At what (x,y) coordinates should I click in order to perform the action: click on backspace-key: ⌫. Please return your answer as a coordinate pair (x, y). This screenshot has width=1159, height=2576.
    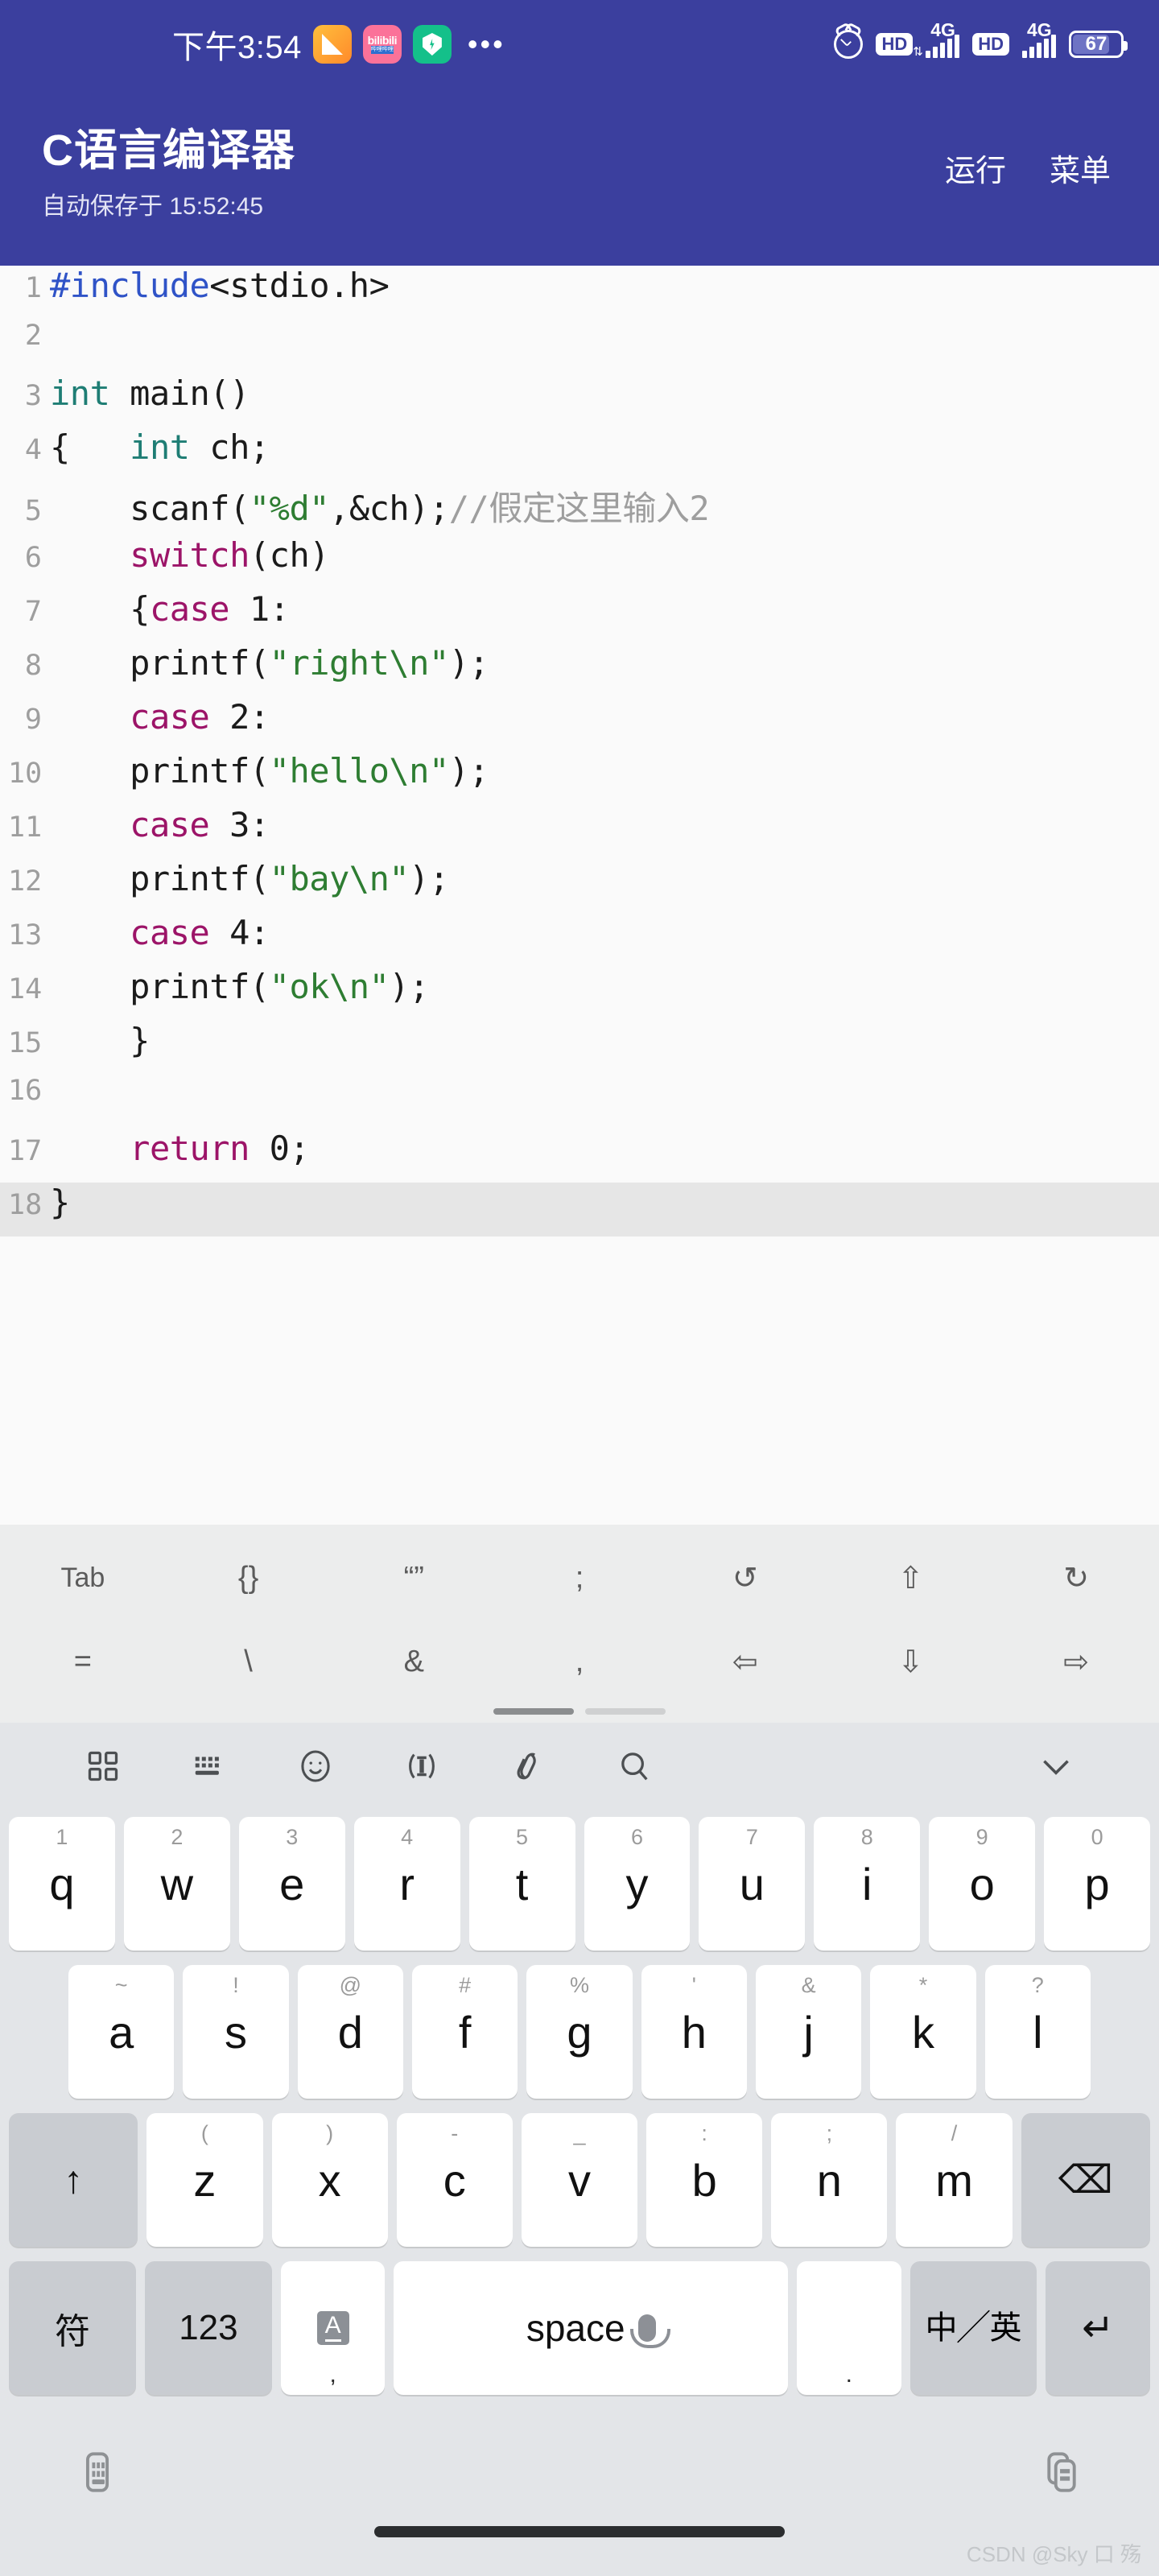
    Looking at the image, I should click on (1085, 2180).